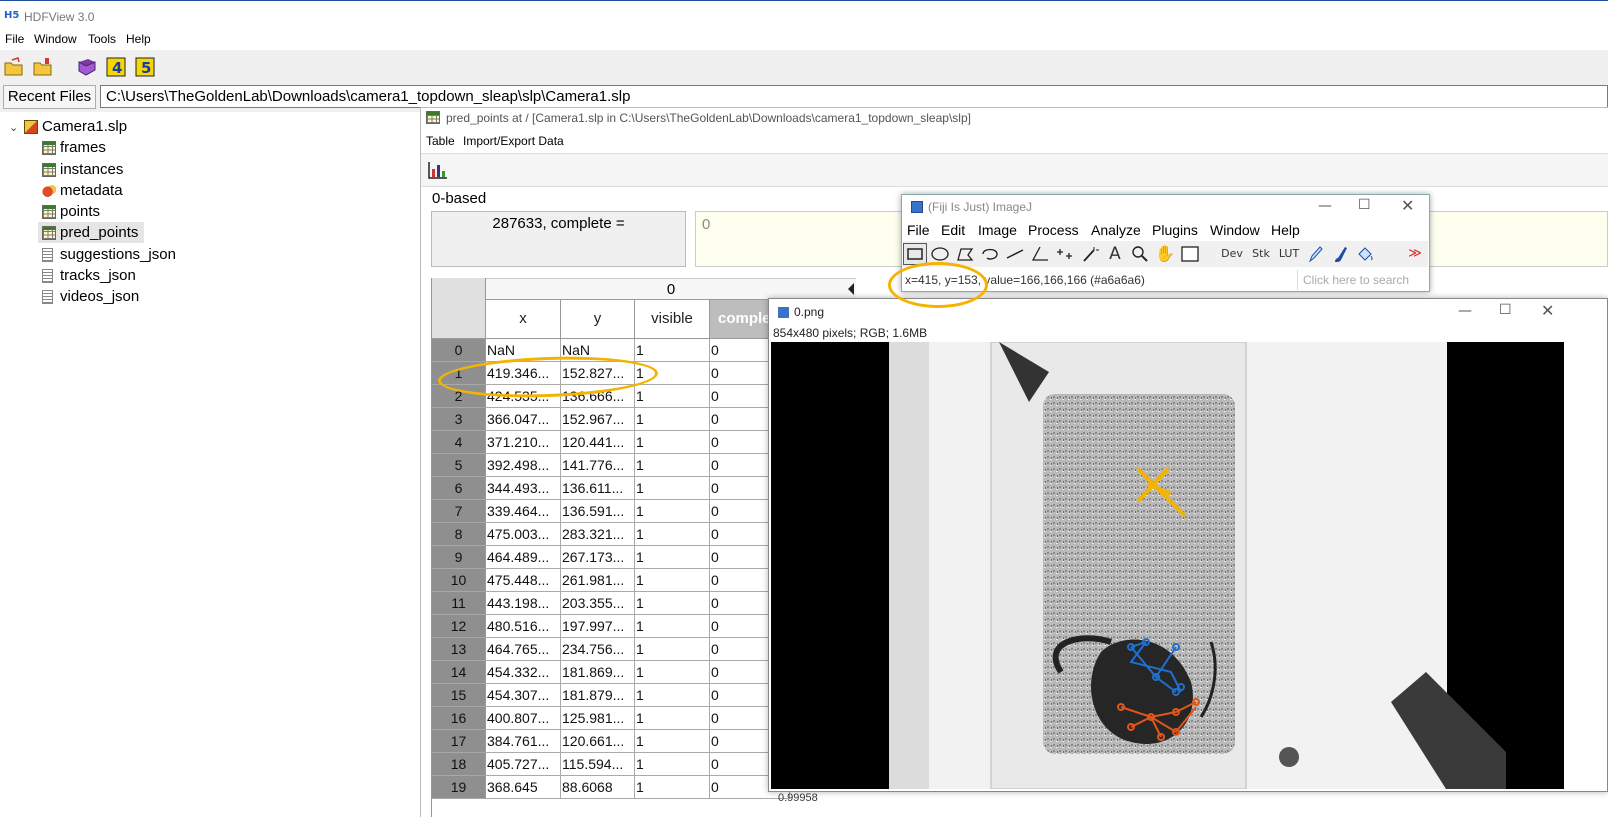 This screenshot has width=1608, height=817. Describe the element at coordinates (459, 511) in the screenshot. I see `row-index: 7` at that location.